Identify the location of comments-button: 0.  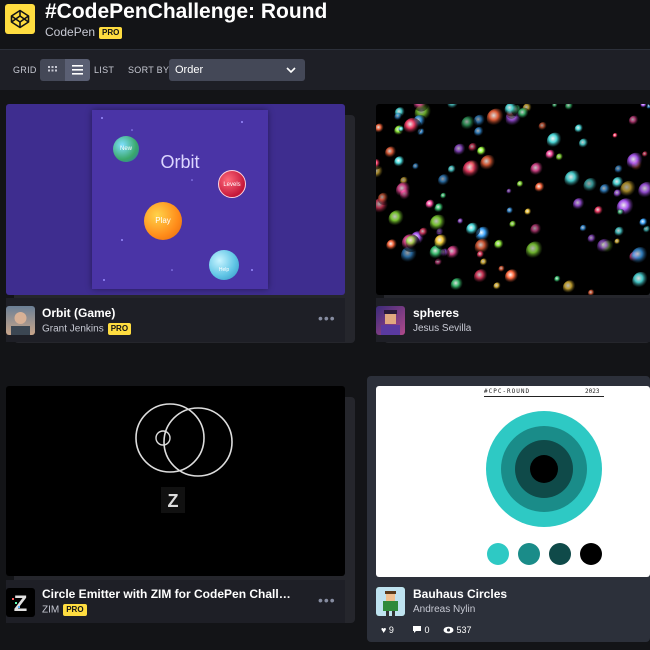
(421, 630).